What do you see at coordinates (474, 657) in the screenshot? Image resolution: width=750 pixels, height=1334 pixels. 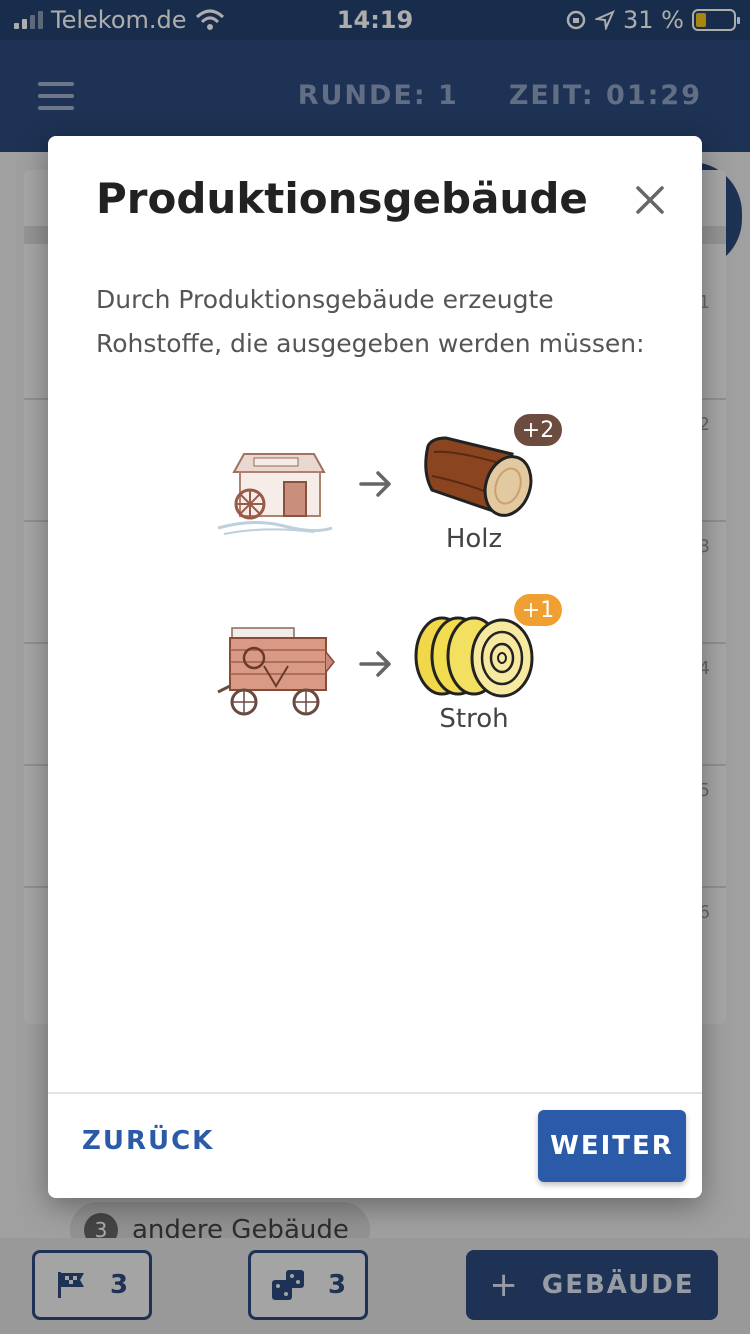 I see `straw-bale-icon` at bounding box center [474, 657].